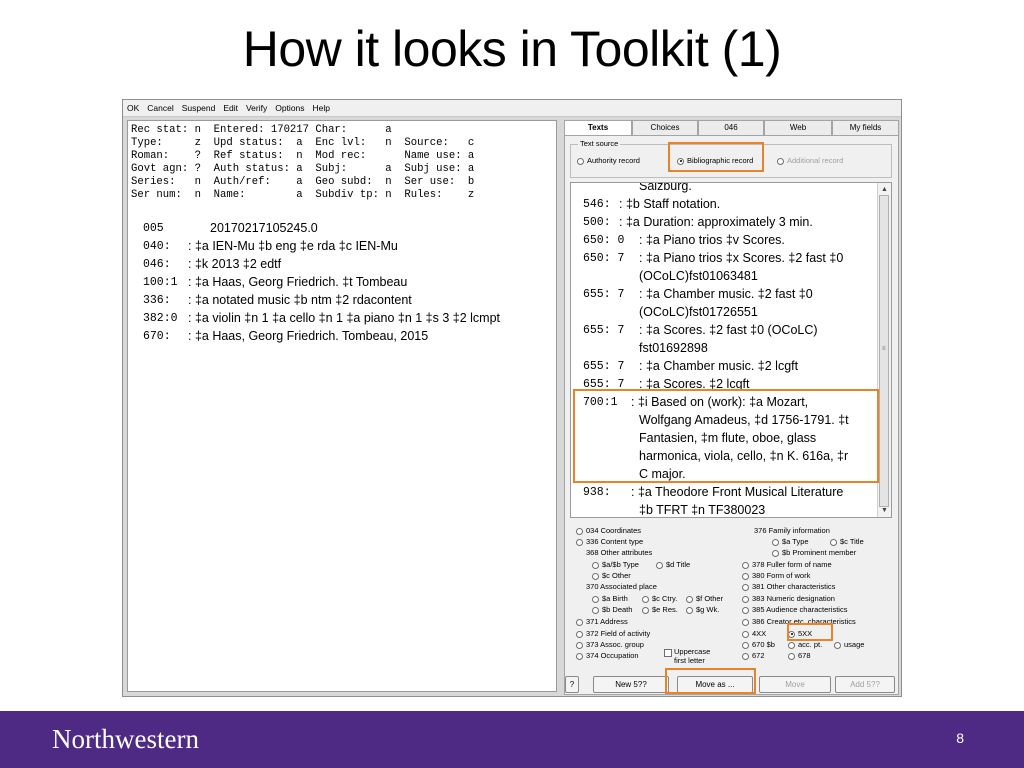 The image size is (1024, 768). What do you see at coordinates (602, 621) in the screenshot?
I see `radio-371: 371 Address` at bounding box center [602, 621].